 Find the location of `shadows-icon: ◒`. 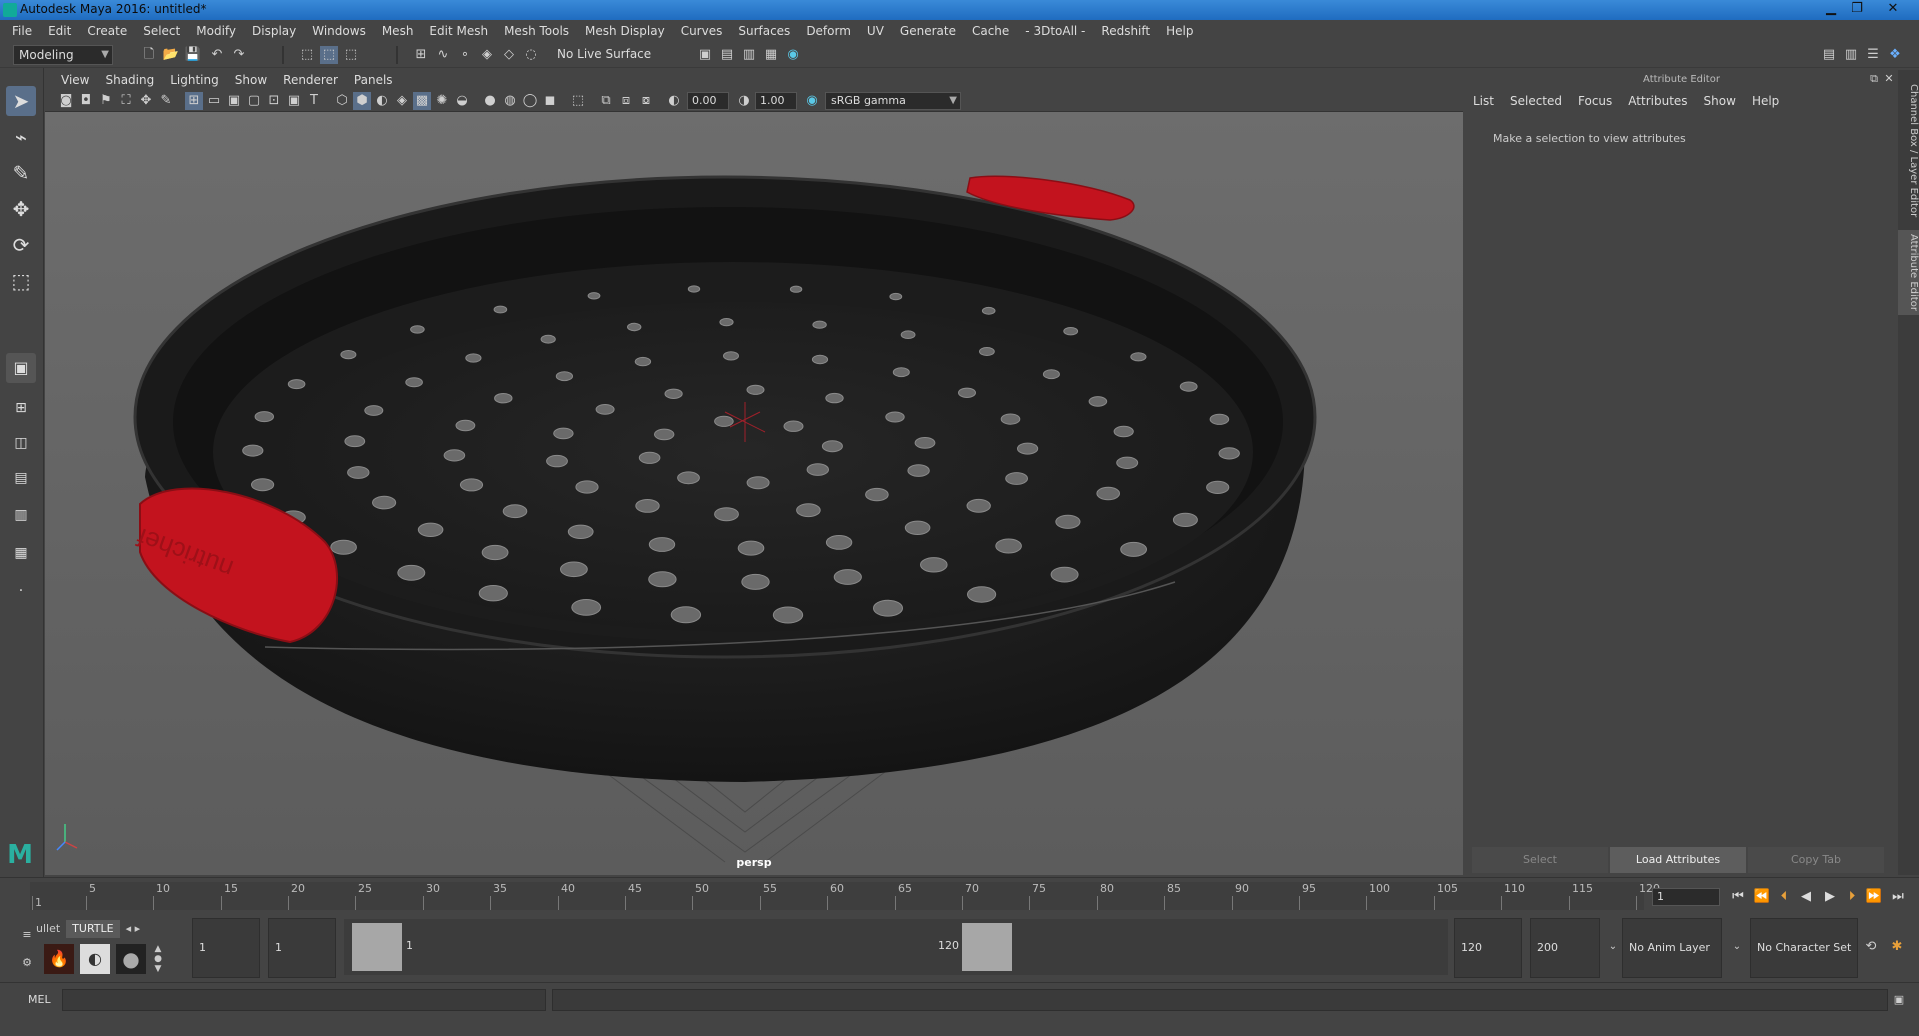

shadows-icon: ◒ is located at coordinates (462, 101).